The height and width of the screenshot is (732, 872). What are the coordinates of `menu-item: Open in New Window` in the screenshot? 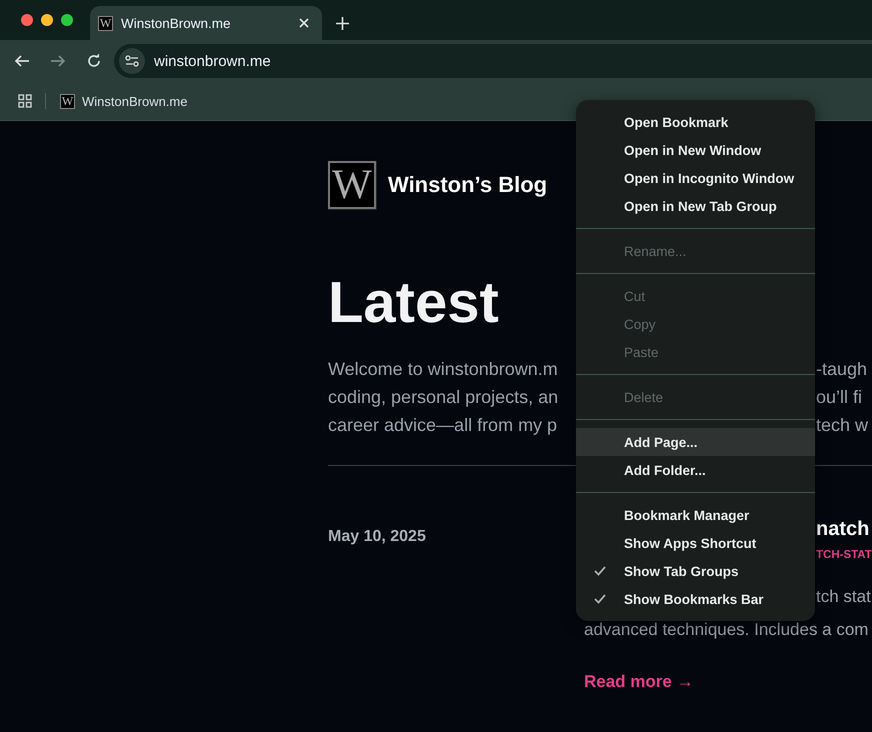 It's located at (695, 150).